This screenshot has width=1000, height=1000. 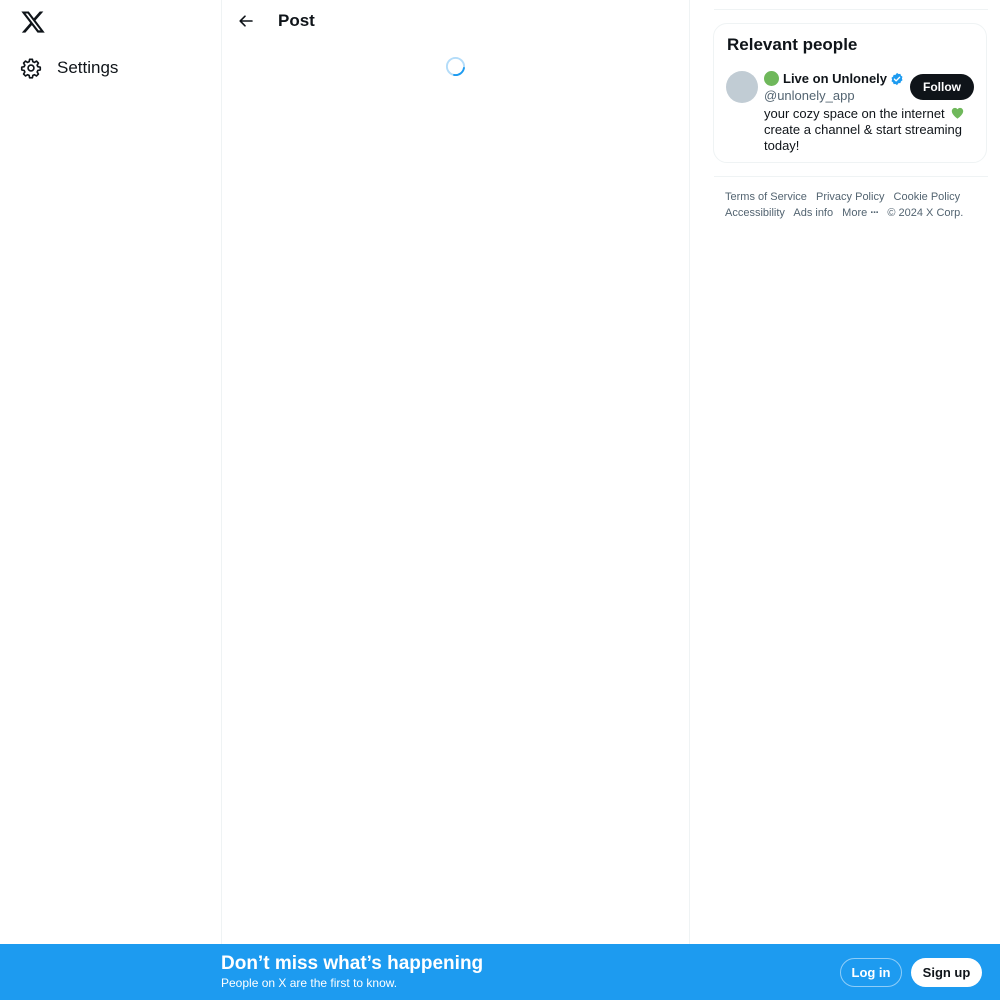 I want to click on bio-line-1: your cozy space on the internet, so click(x=854, y=113).